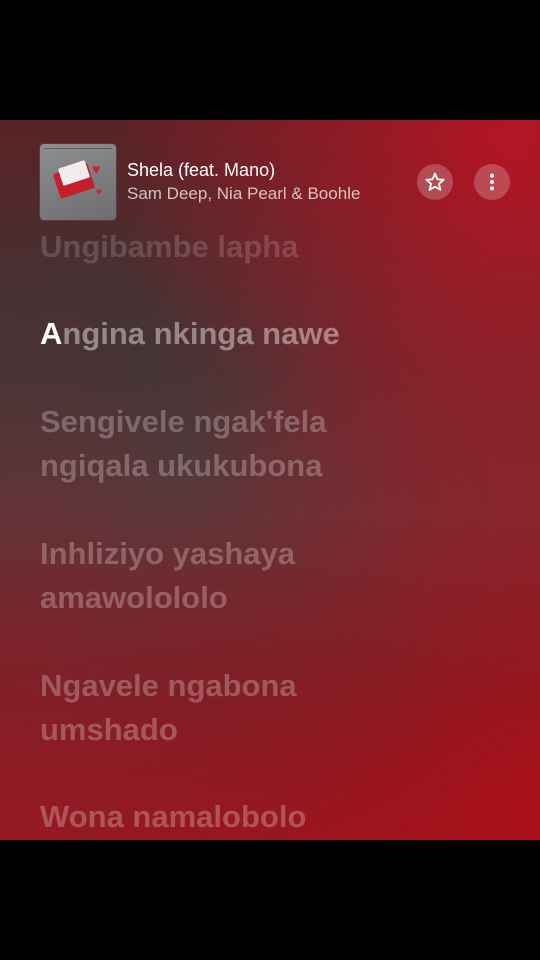 Image resolution: width=540 pixels, height=960 pixels. I want to click on lyric-current-rest: ngina nkinga nawe, so click(201, 333).